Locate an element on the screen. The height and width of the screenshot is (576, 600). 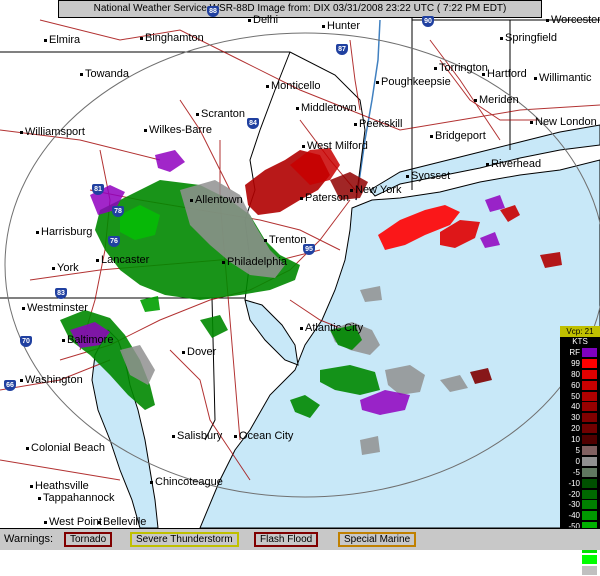
city-label: Torrington is located at coordinates (461, 68).